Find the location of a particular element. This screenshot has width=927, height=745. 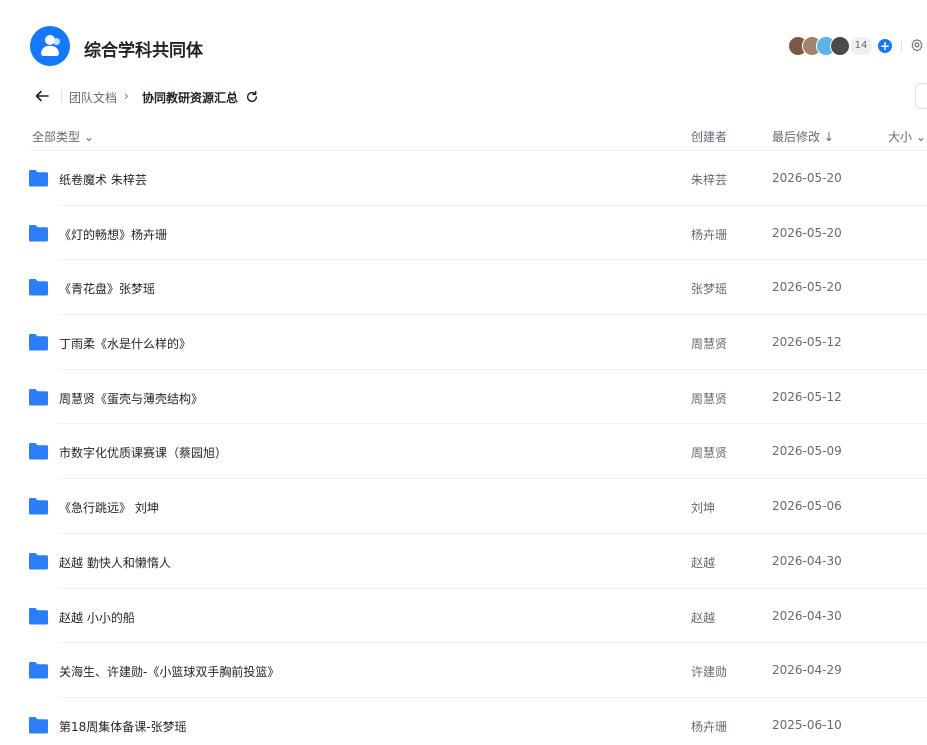

team-logo-icon is located at coordinates (50, 46).